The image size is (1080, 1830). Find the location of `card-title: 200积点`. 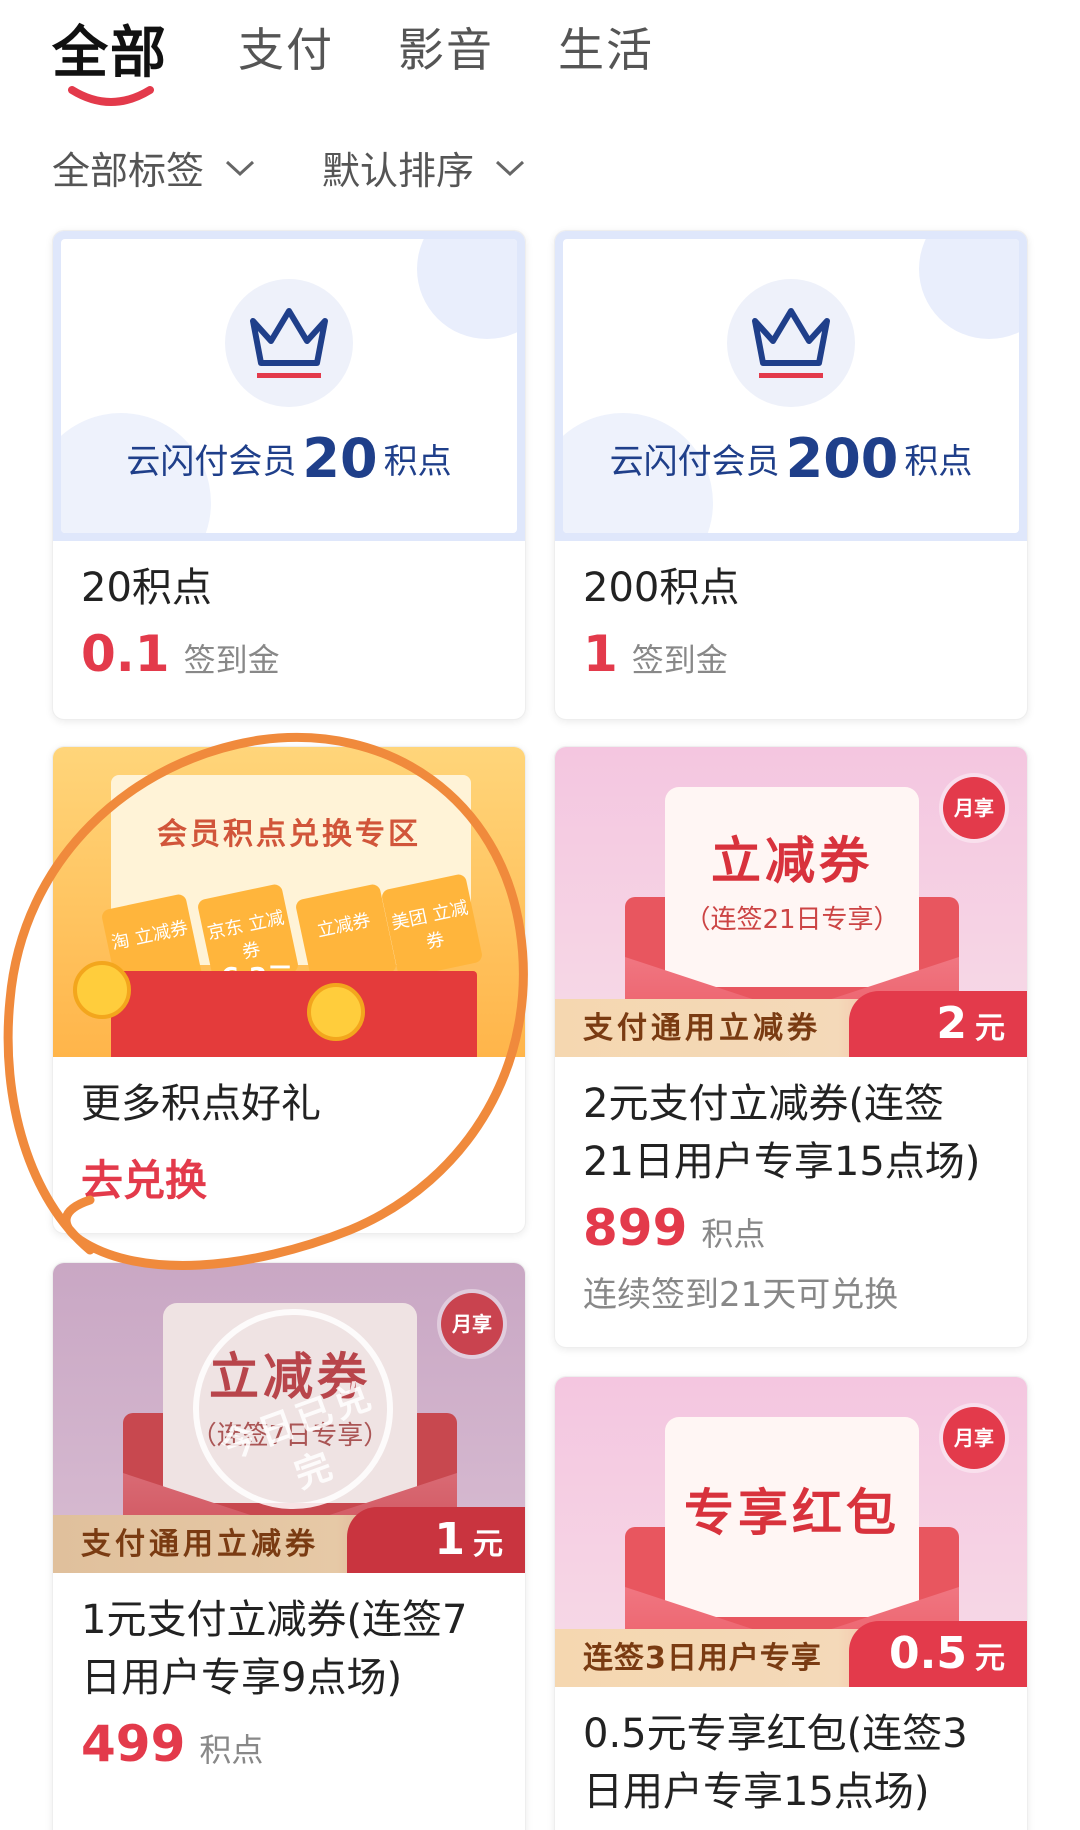

card-title: 200积点 is located at coordinates (661, 588).